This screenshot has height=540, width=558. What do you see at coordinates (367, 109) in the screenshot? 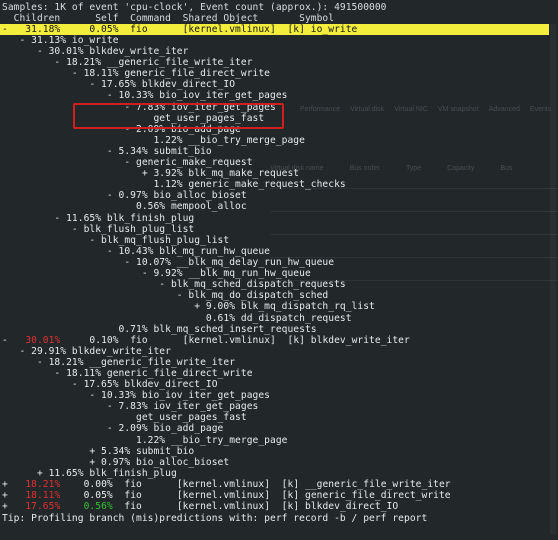
I see `ghost-tab: Virtual disk` at bounding box center [367, 109].